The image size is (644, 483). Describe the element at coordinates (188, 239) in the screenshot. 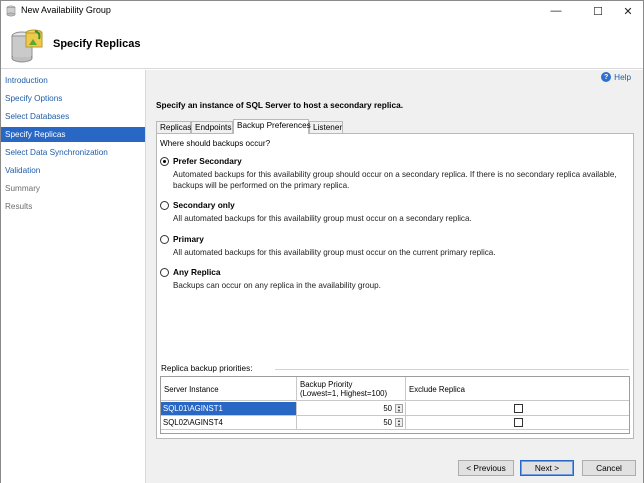

I see `option-label-primary: Primary` at that location.